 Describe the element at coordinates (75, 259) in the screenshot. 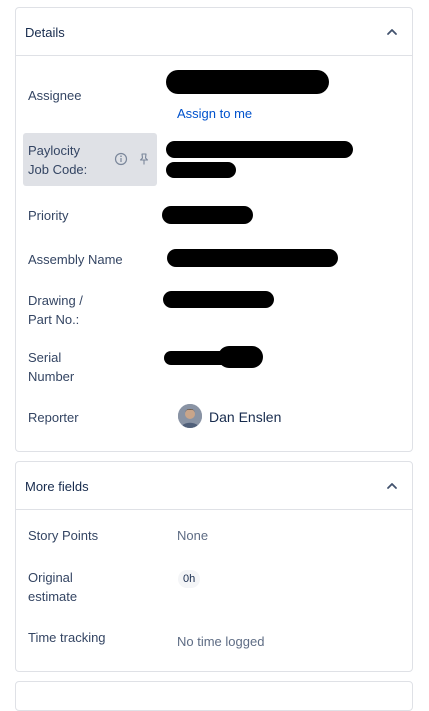

I see `assembly-name-label: Assembly Name` at that location.